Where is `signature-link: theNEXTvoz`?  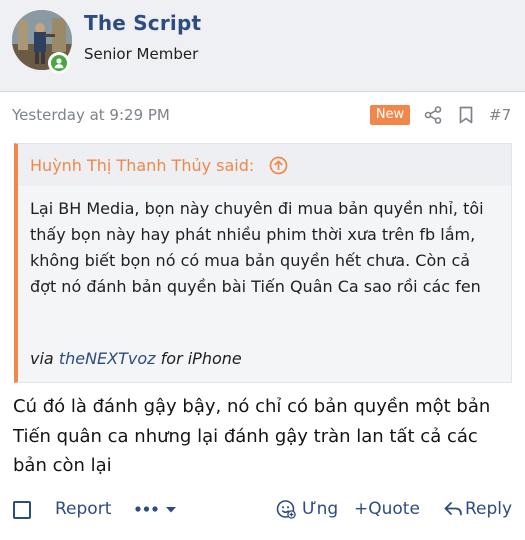
signature-link: theNEXTvoz is located at coordinates (107, 358).